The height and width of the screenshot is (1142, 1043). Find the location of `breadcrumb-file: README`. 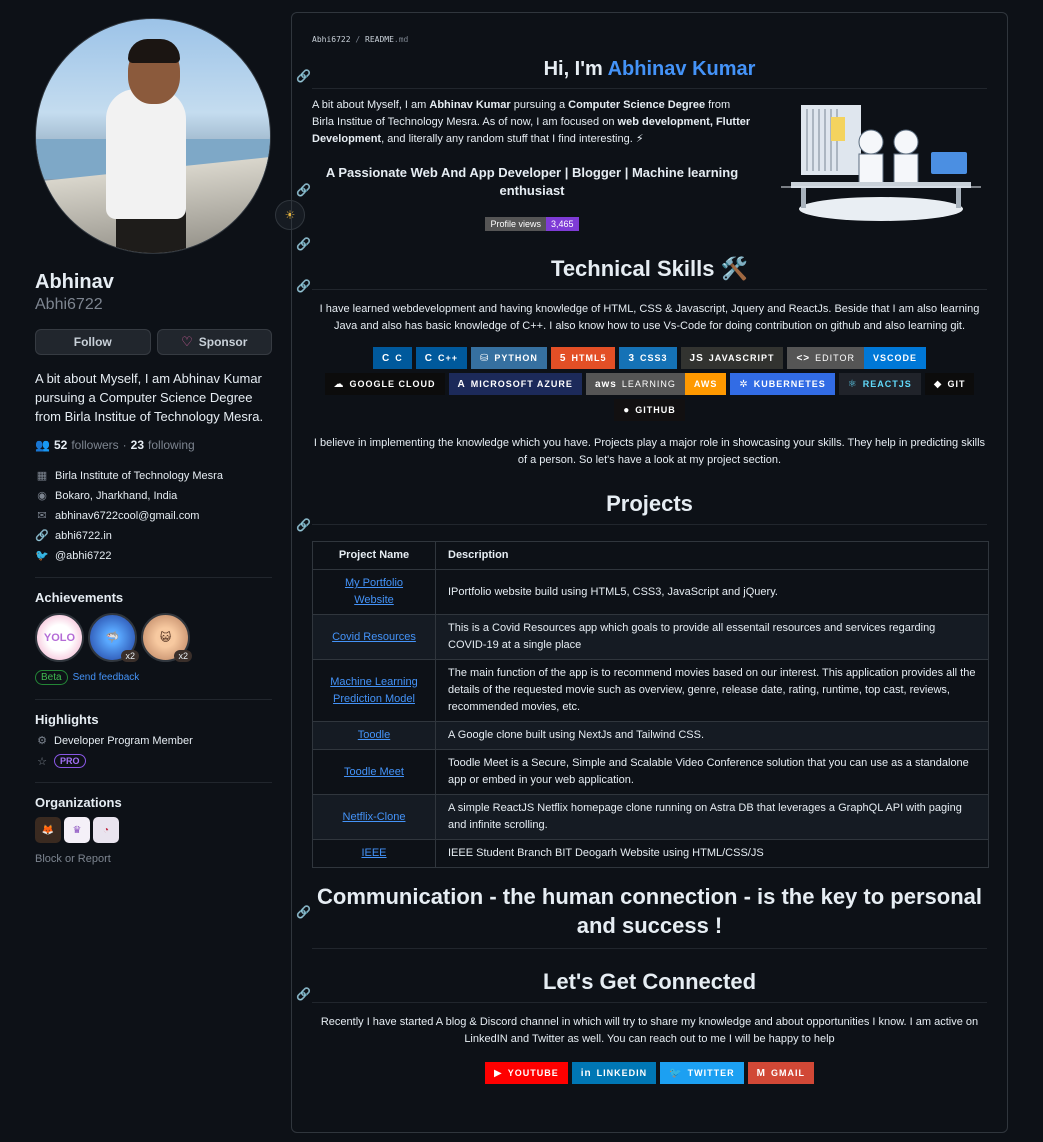

breadcrumb-file: README is located at coordinates (379, 39).